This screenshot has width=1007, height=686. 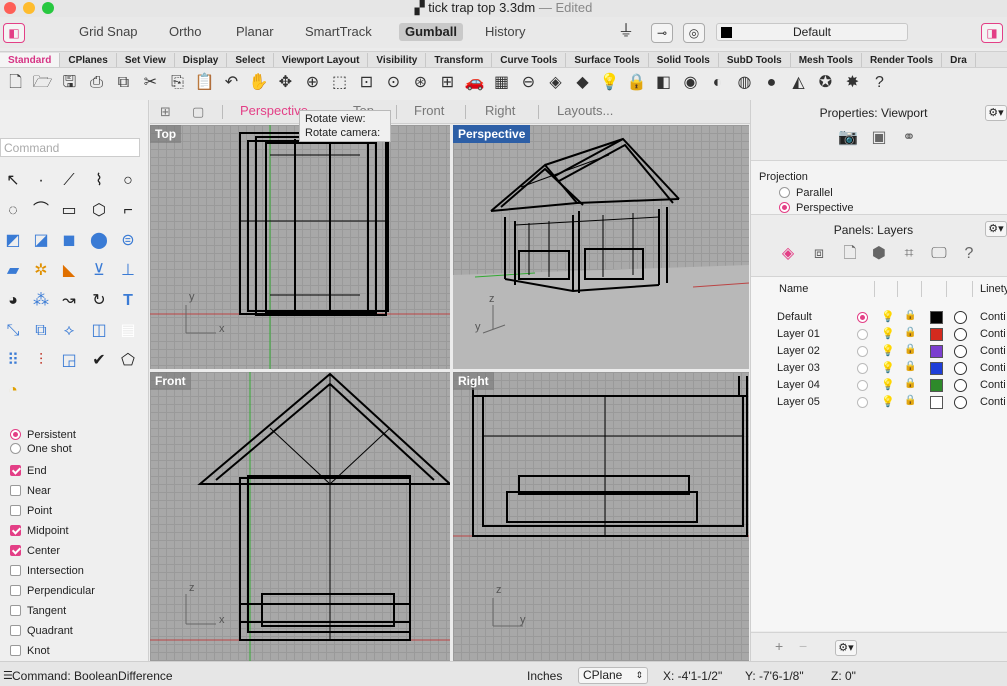 What do you see at coordinates (825, 83) in the screenshot?
I see `plugin-icon: ✪` at bounding box center [825, 83].